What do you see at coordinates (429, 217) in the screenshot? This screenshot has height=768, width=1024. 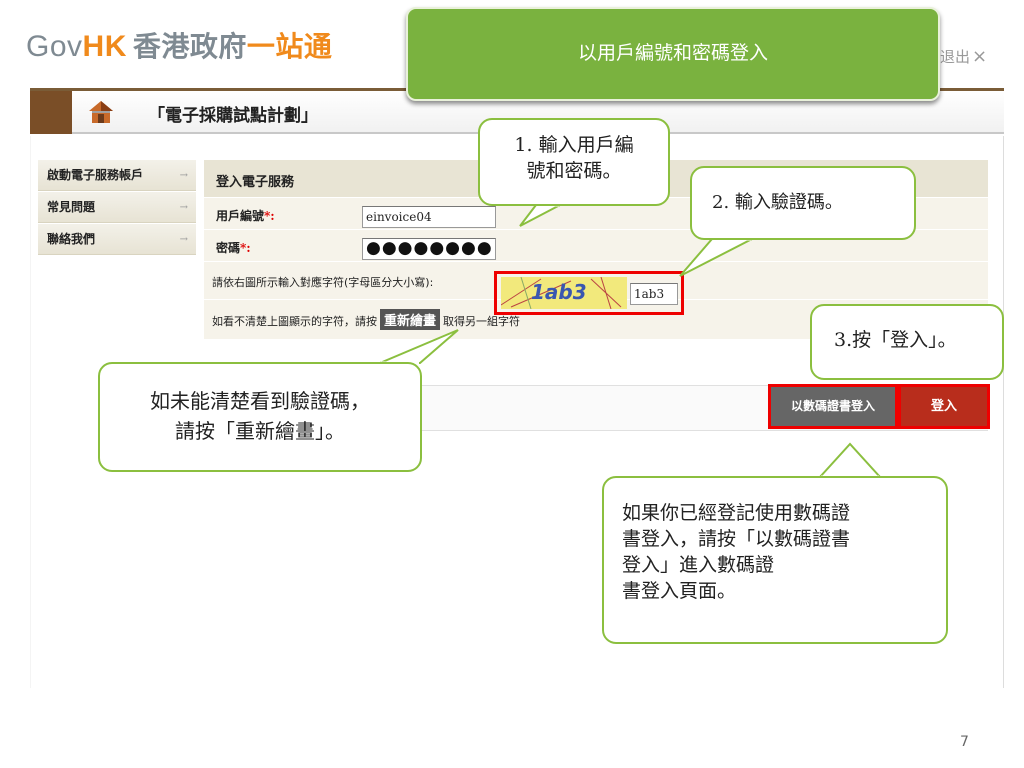 I see `user-id-input: einvoice04` at bounding box center [429, 217].